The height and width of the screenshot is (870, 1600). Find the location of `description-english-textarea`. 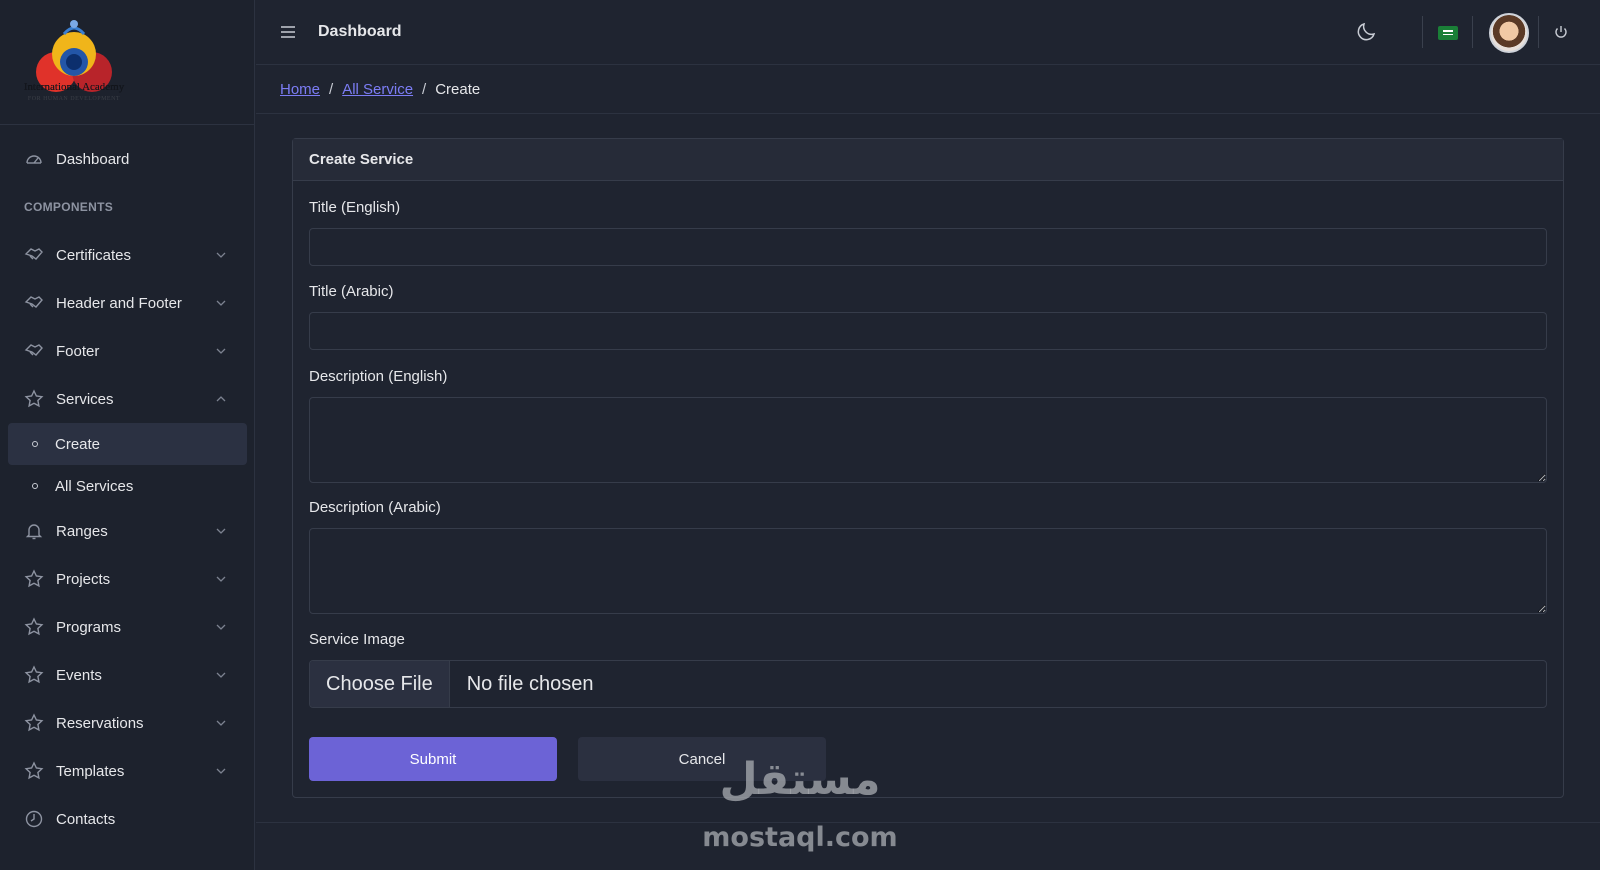

description-english-textarea is located at coordinates (928, 440).